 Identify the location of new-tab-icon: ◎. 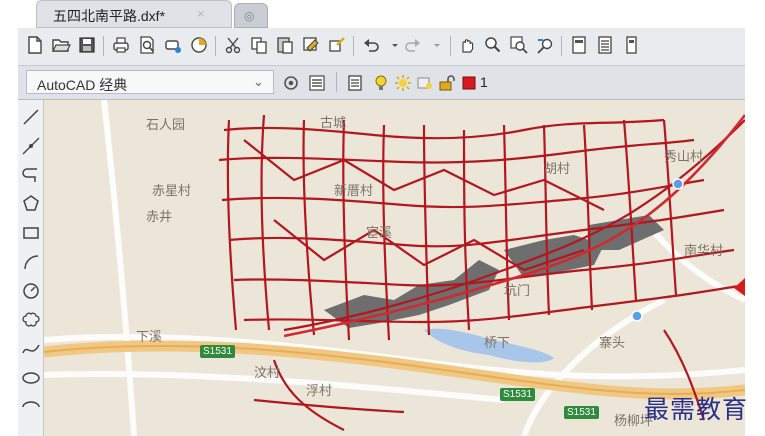
(249, 16).